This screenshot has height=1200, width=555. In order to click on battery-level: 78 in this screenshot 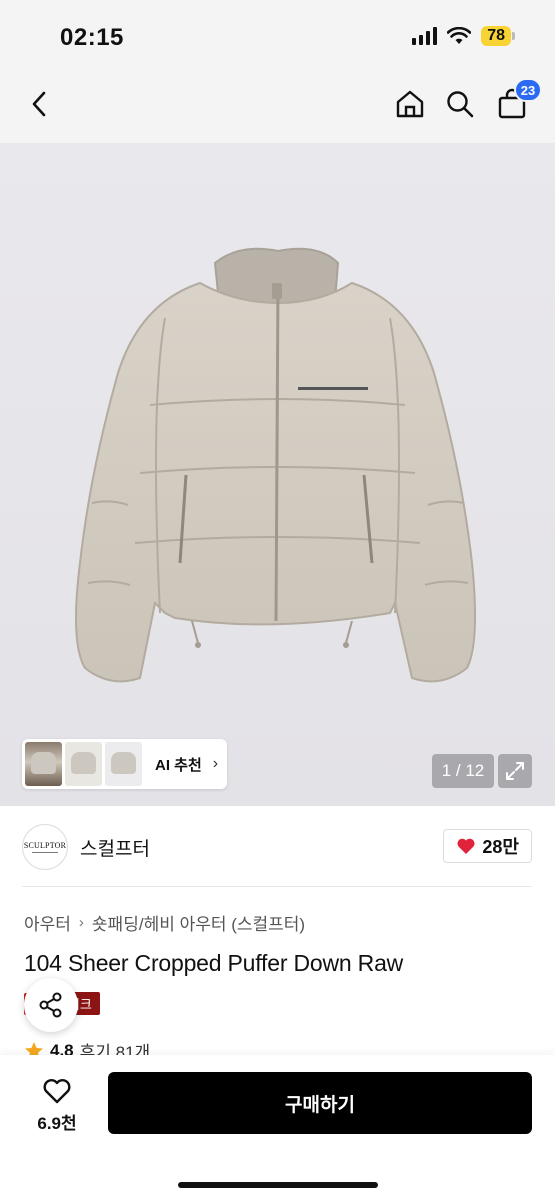, I will do `click(496, 36)`.